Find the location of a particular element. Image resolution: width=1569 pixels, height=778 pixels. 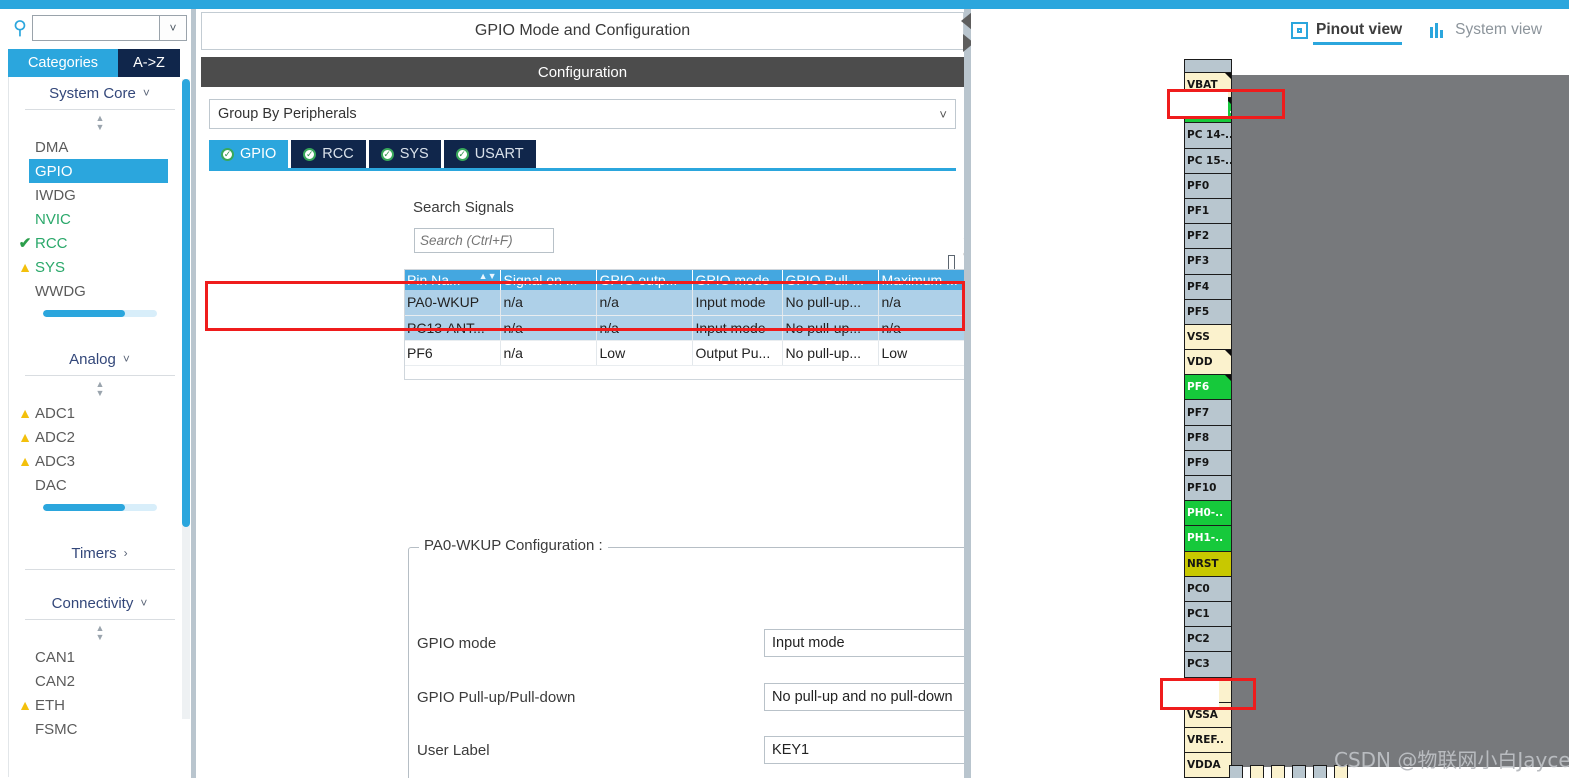

tab-system-view: System view is located at coordinates (1486, 30).